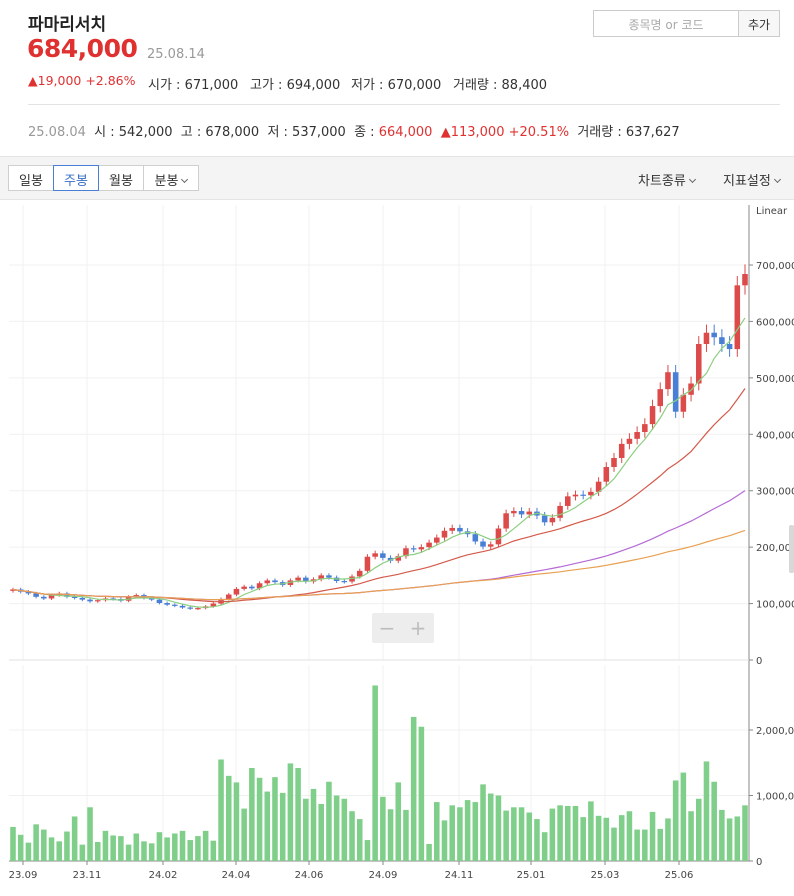 This screenshot has width=794, height=896. Describe the element at coordinates (759, 862) in the screenshot. I see `volume-tick-label: 0` at that location.